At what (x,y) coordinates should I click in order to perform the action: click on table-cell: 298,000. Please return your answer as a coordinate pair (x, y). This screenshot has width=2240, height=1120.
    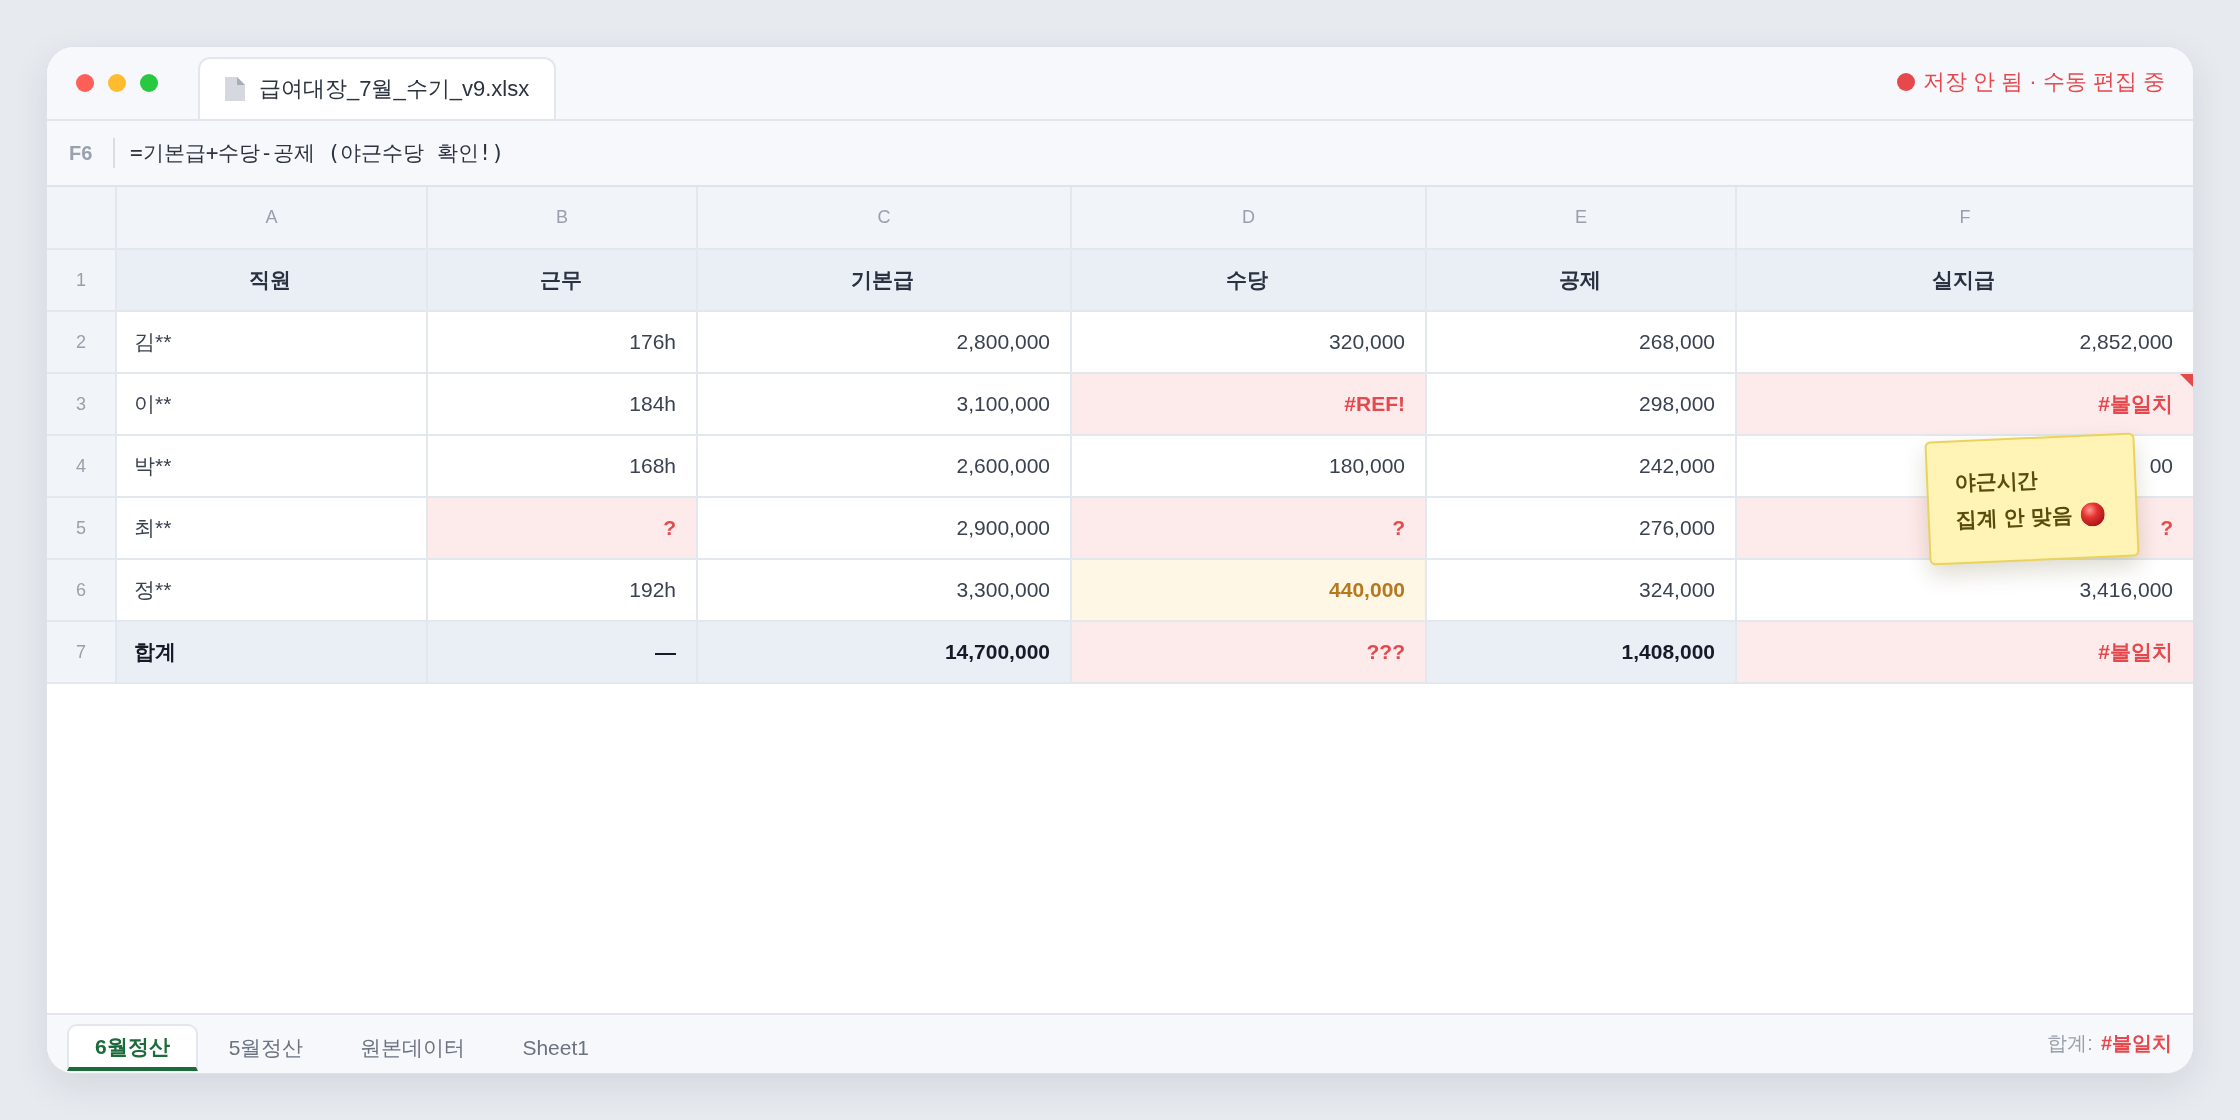
    Looking at the image, I should click on (1581, 404).